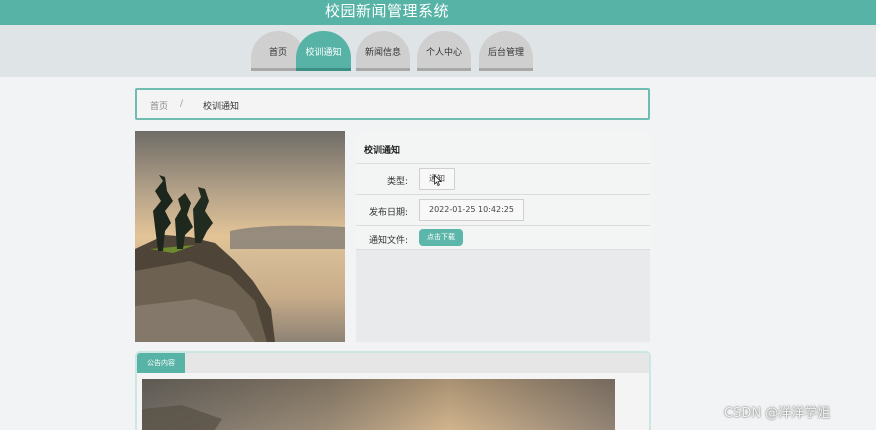 This screenshot has height=430, width=876. Describe the element at coordinates (506, 51) in the screenshot. I see `nav-tab-admin: 后台管理` at that location.